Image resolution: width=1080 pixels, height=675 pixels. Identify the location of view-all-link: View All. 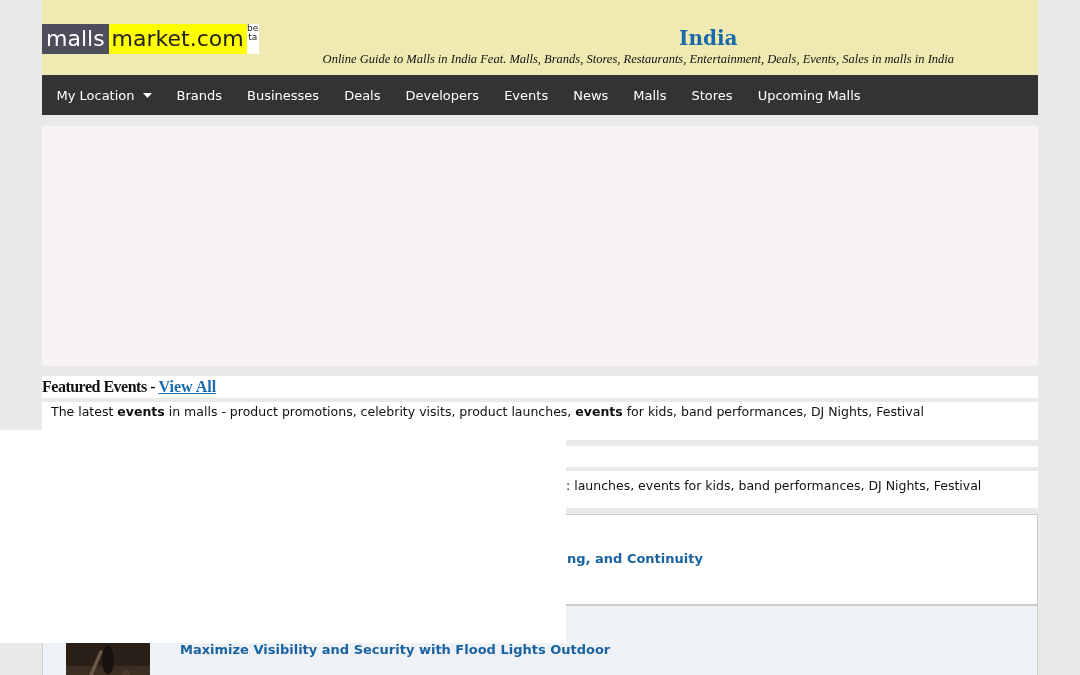
(187, 387).